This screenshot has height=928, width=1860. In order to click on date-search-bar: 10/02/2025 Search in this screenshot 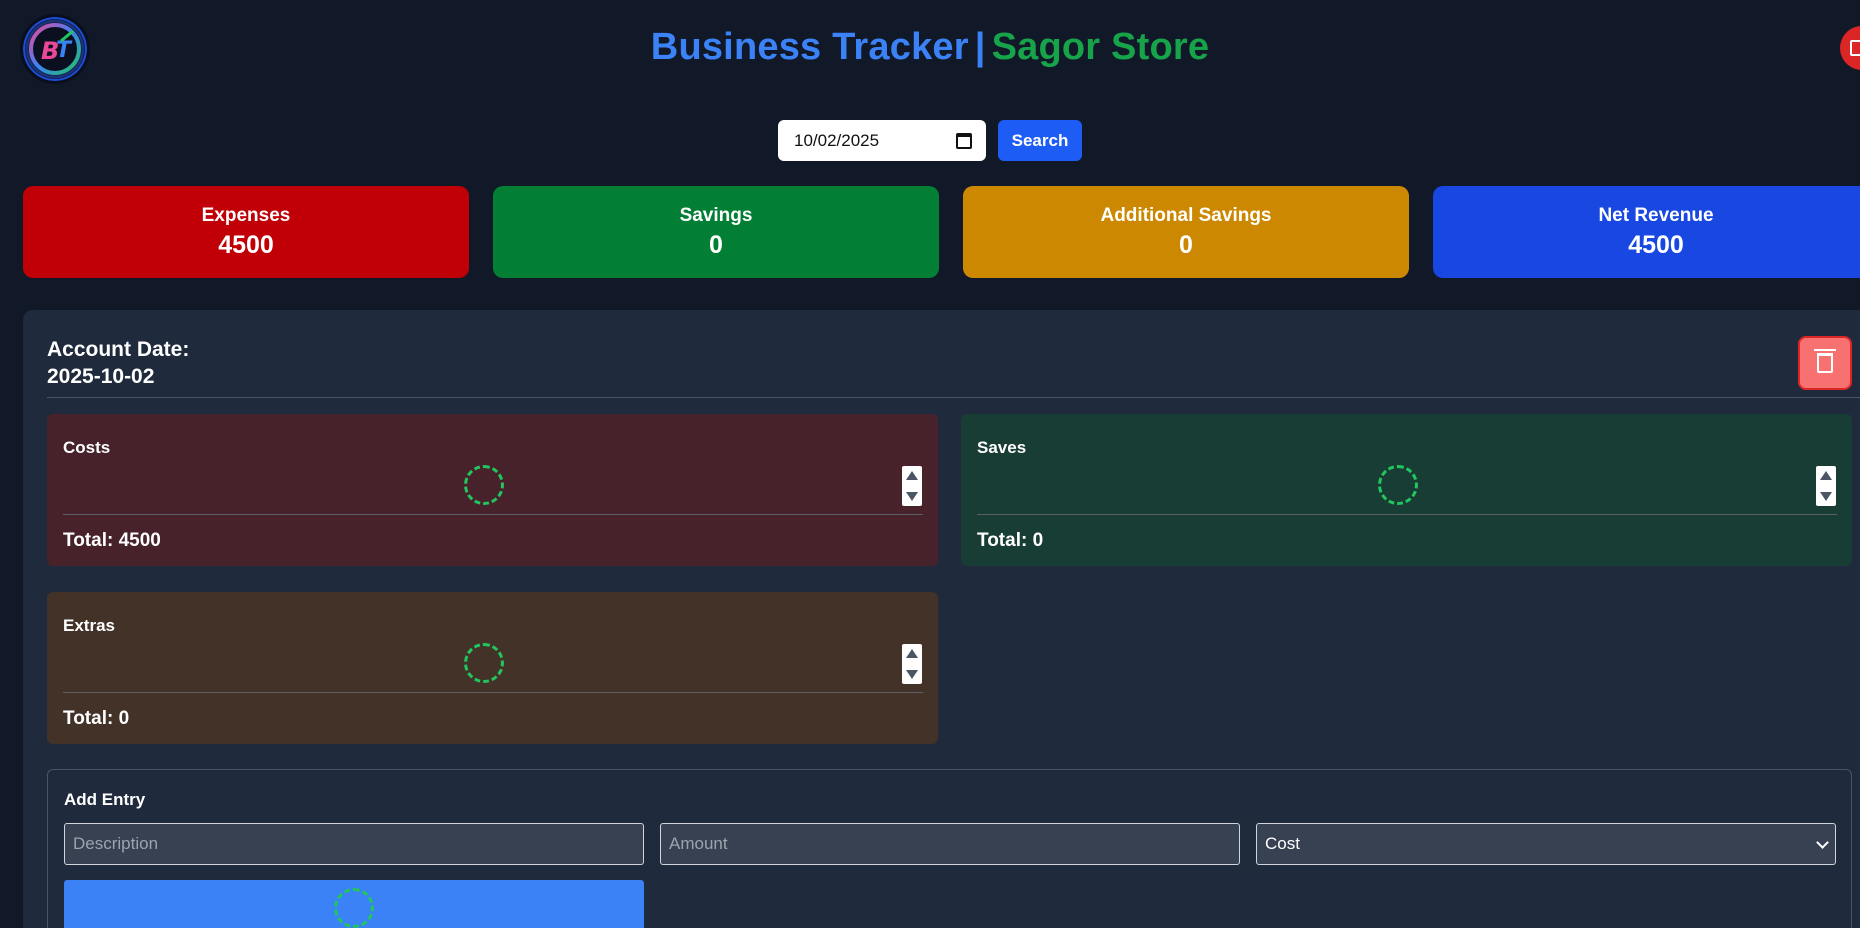, I will do `click(930, 140)`.